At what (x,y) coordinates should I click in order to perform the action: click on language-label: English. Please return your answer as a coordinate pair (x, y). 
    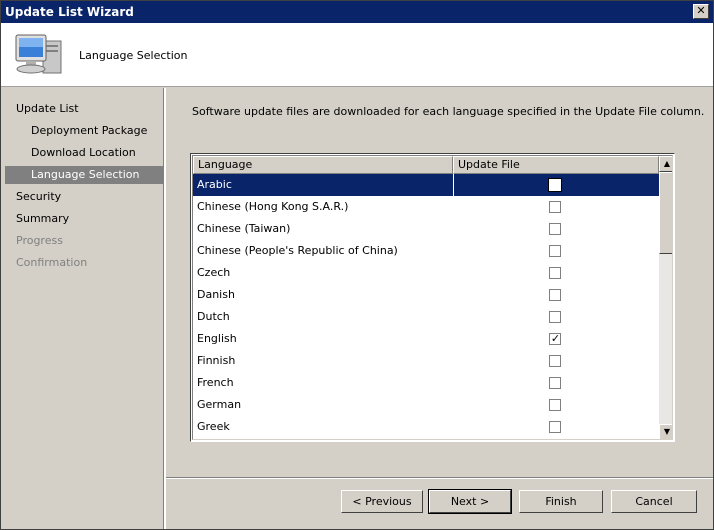
    Looking at the image, I should click on (217, 338).